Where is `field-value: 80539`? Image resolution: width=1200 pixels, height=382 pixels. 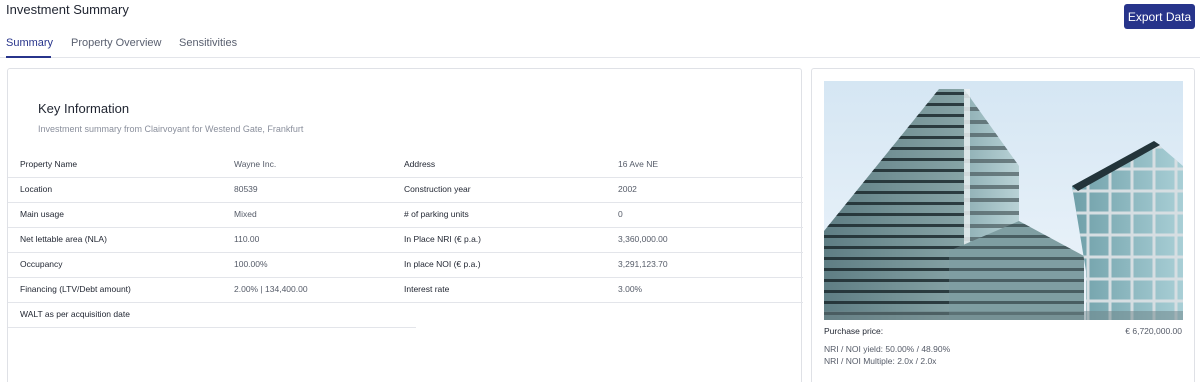 field-value: 80539 is located at coordinates (246, 189).